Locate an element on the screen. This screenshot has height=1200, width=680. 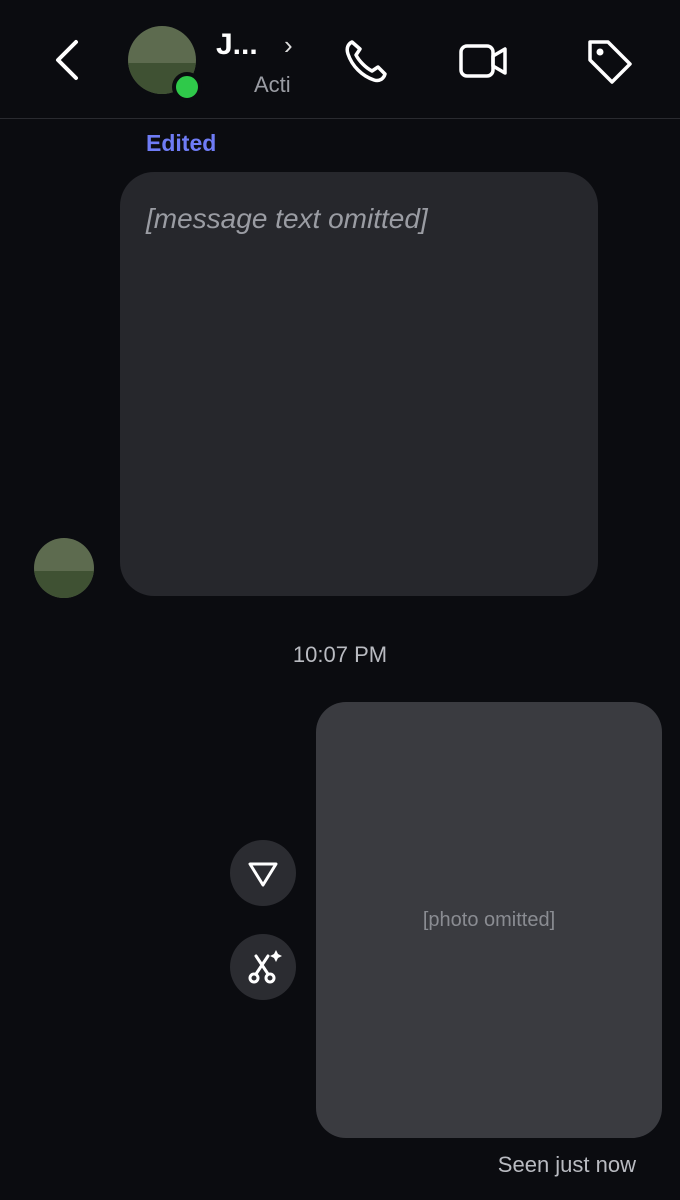
video-icon is located at coordinates (483, 61).